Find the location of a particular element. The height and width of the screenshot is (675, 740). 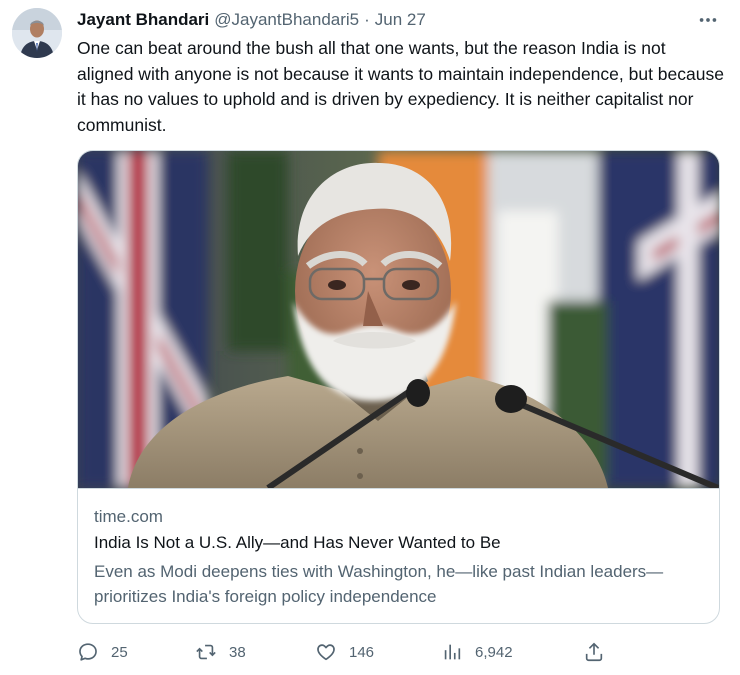

more-horizontal-icon is located at coordinates (708, 20).